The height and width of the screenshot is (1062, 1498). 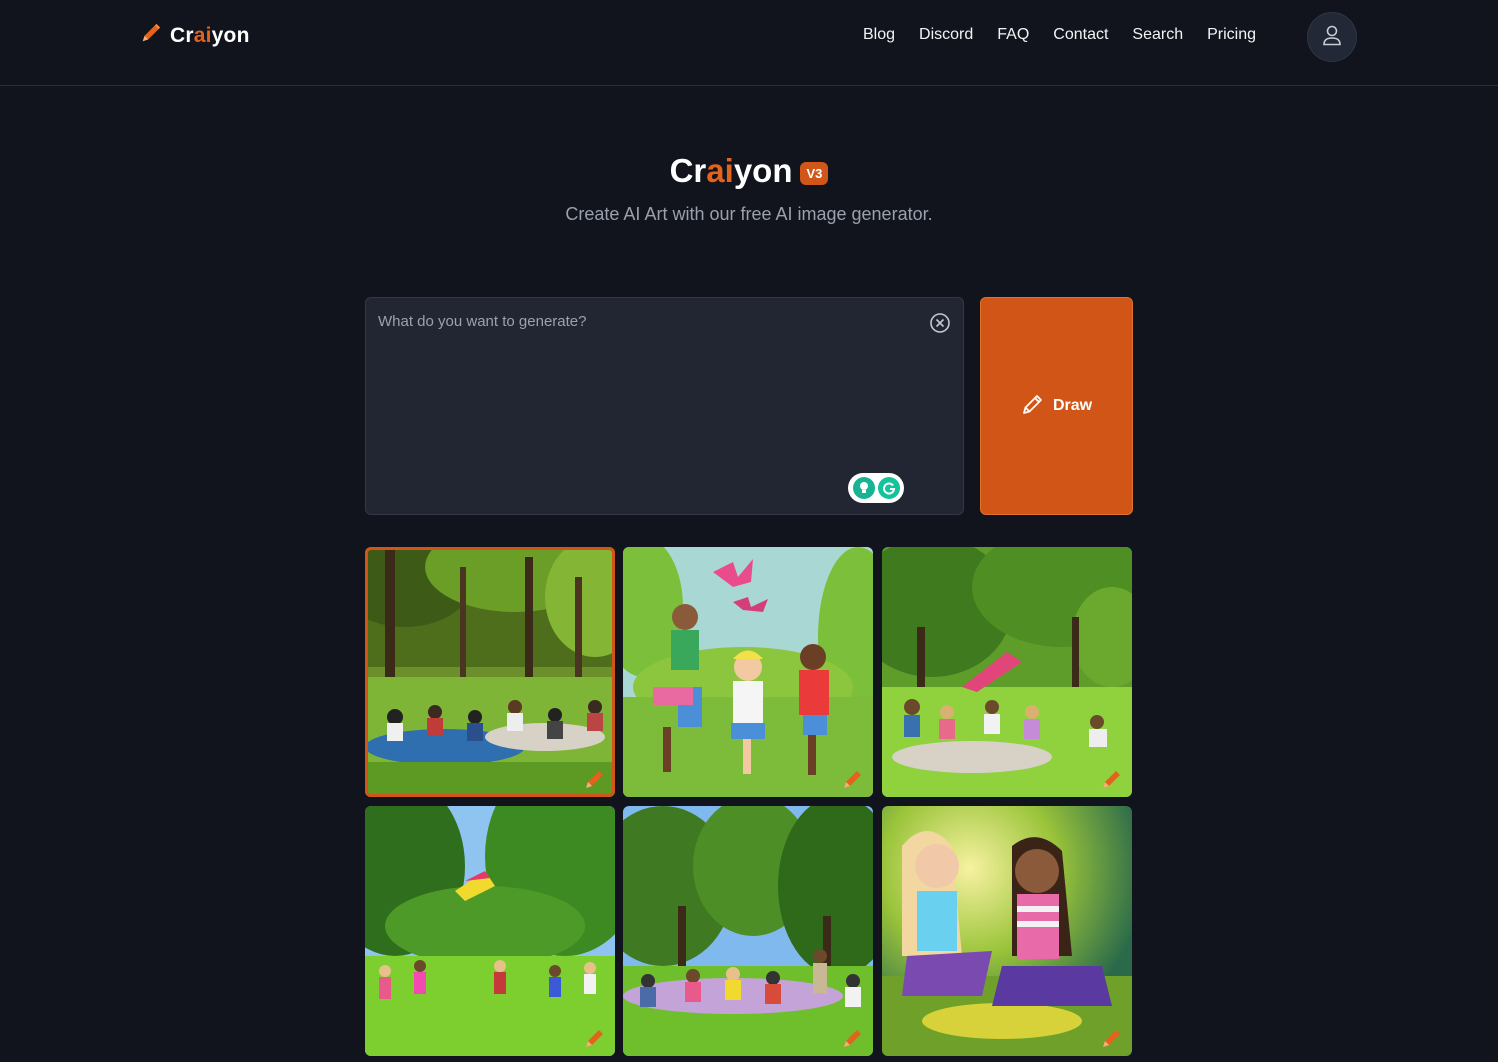 What do you see at coordinates (720, 170) in the screenshot?
I see `hero-brand-ai: ai` at bounding box center [720, 170].